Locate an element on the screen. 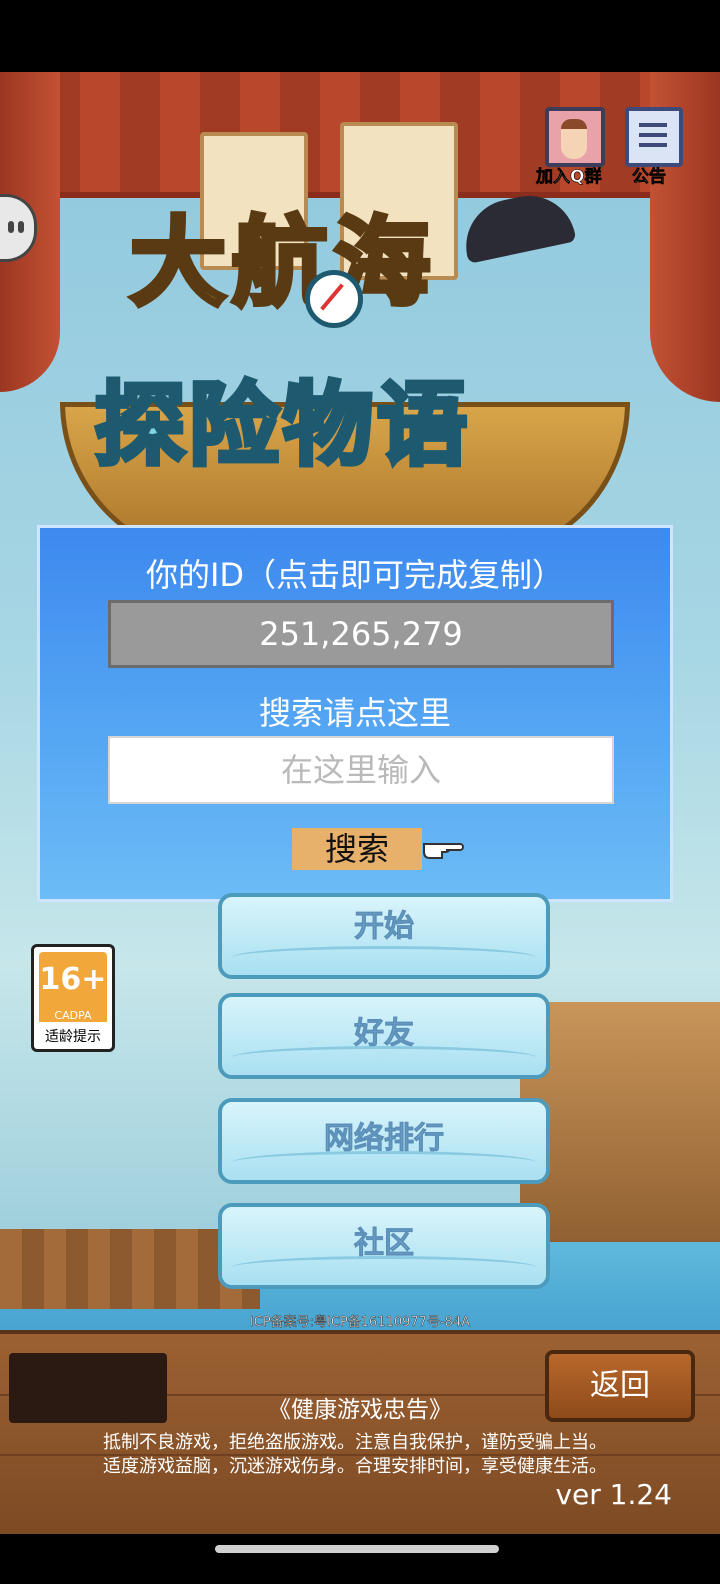  health-notice-line2: 适度游戏益脑，沉迷游戏伤身。合理安排时间，享受健康生活。 is located at coordinates (355, 1466).